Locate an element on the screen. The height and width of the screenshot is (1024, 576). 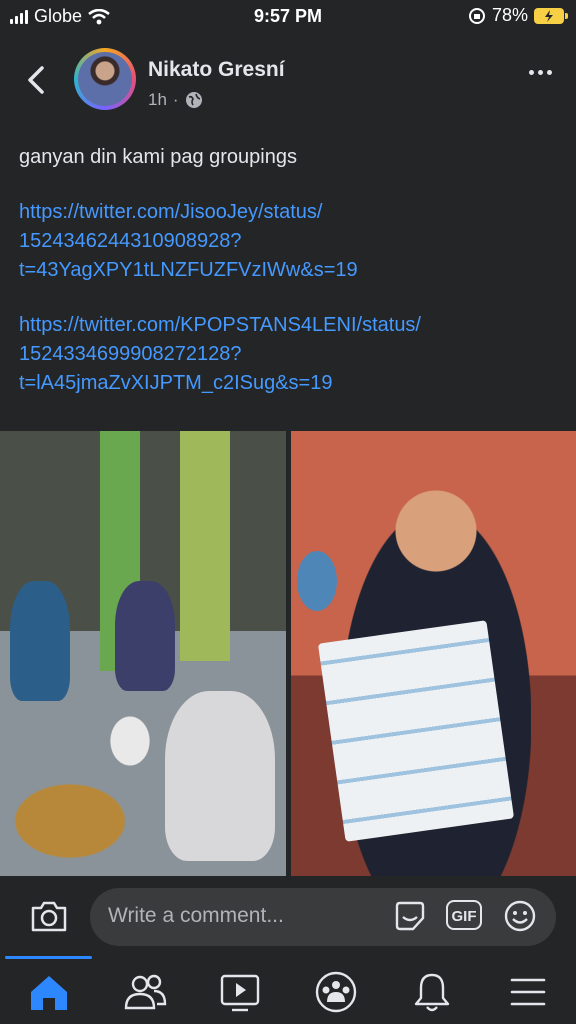
sticker-icon is located at coordinates (410, 916).